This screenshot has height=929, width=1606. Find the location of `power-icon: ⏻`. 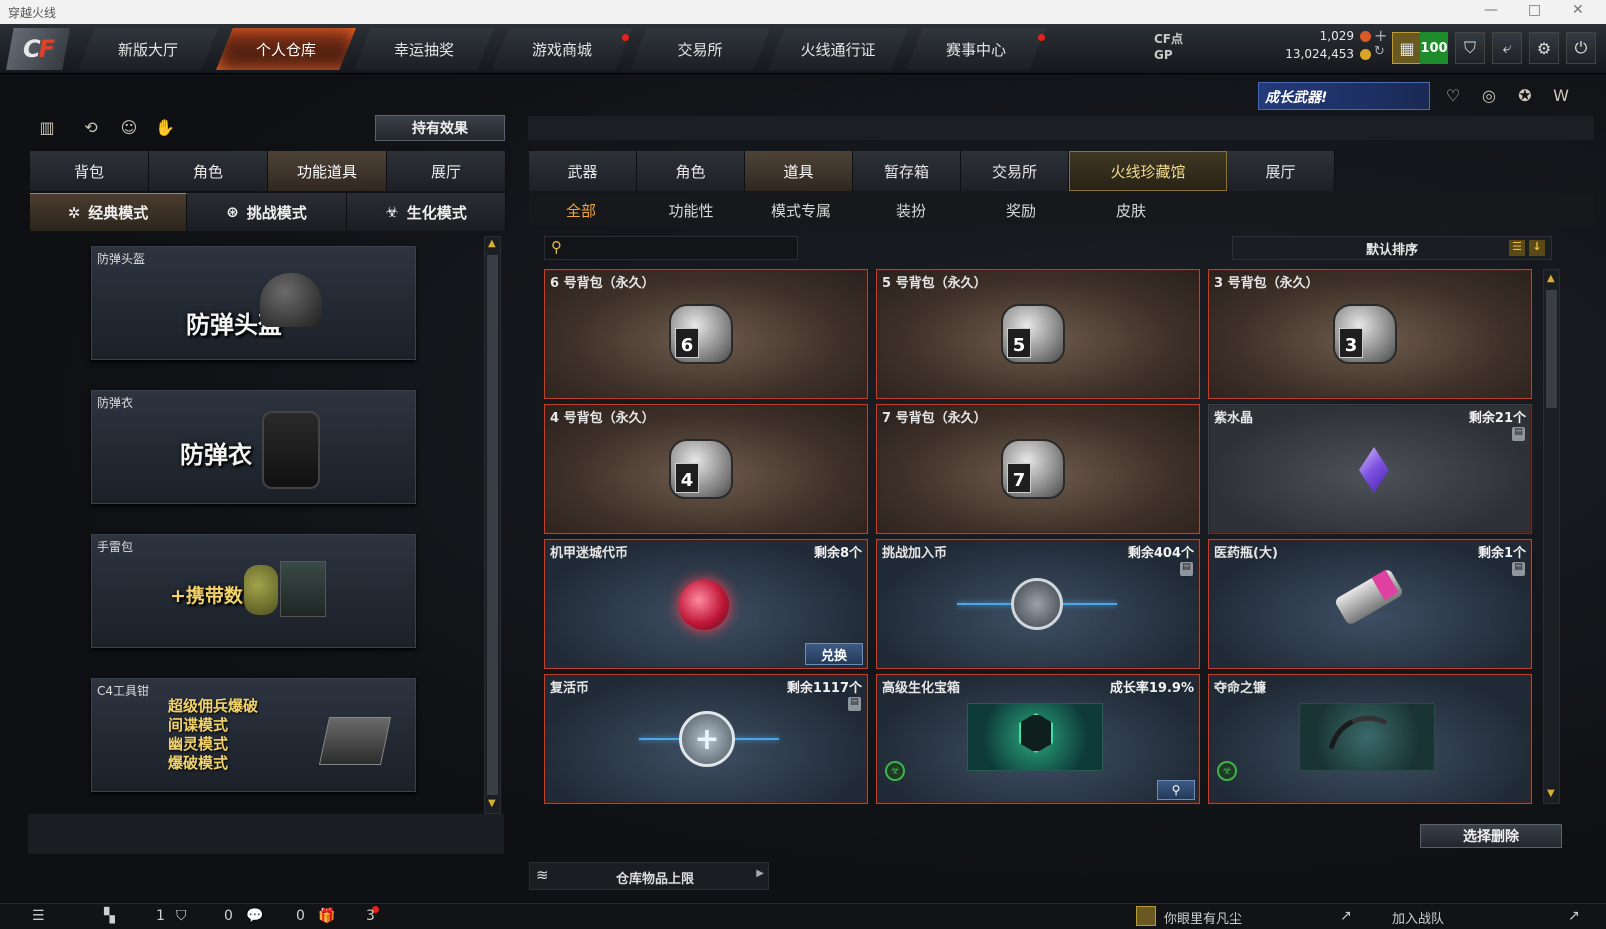

power-icon: ⏻ is located at coordinates (1581, 48).